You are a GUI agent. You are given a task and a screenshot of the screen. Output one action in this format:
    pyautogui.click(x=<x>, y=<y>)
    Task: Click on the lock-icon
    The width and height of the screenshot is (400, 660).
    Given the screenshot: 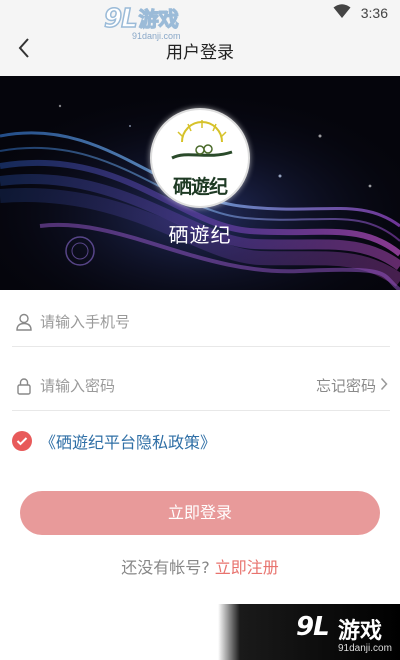 What is the action you would take?
    pyautogui.click(x=24, y=386)
    